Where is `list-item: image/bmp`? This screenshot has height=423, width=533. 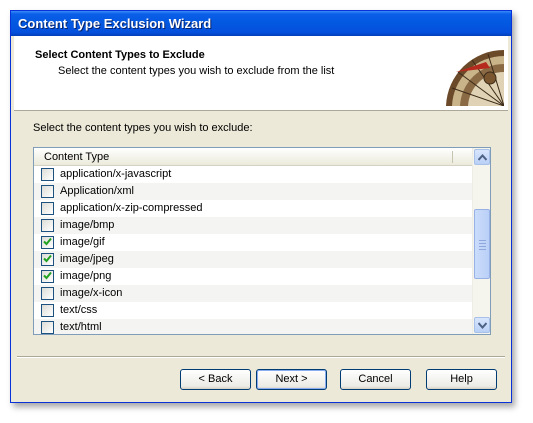 list-item: image/bmp is located at coordinates (253, 225).